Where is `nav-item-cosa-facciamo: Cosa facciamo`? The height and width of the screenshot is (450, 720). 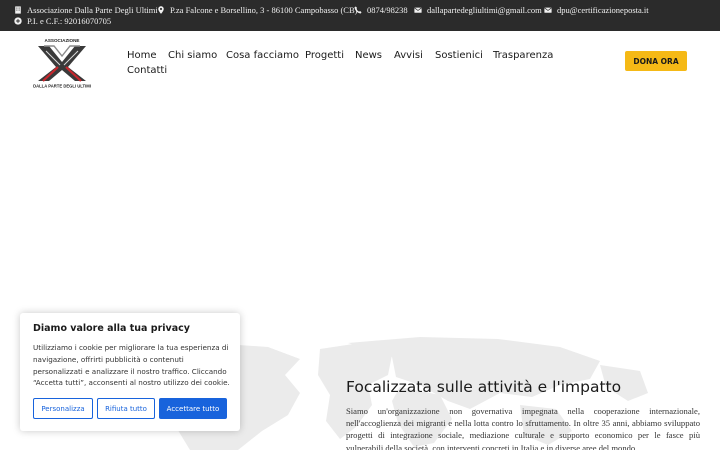
nav-item-cosa-facciamo: Cosa facciamo is located at coordinates (262, 55).